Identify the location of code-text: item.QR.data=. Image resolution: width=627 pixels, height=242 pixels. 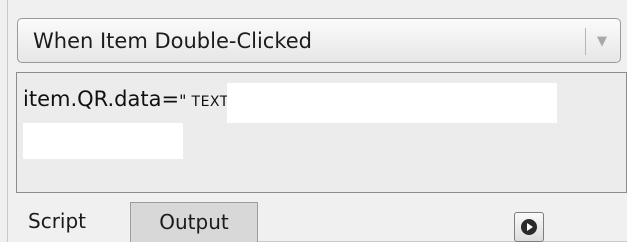
(101, 99).